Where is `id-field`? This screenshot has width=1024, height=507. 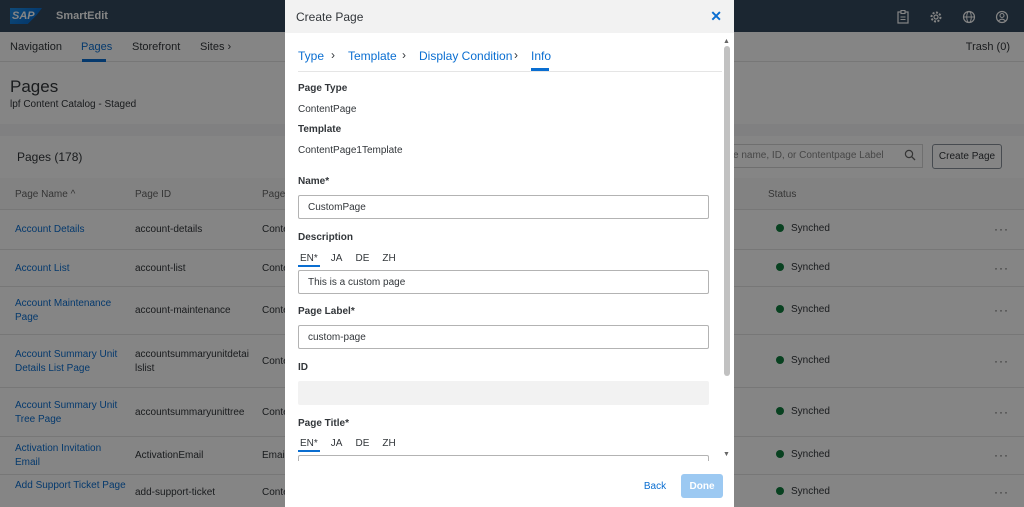 id-field is located at coordinates (503, 393).